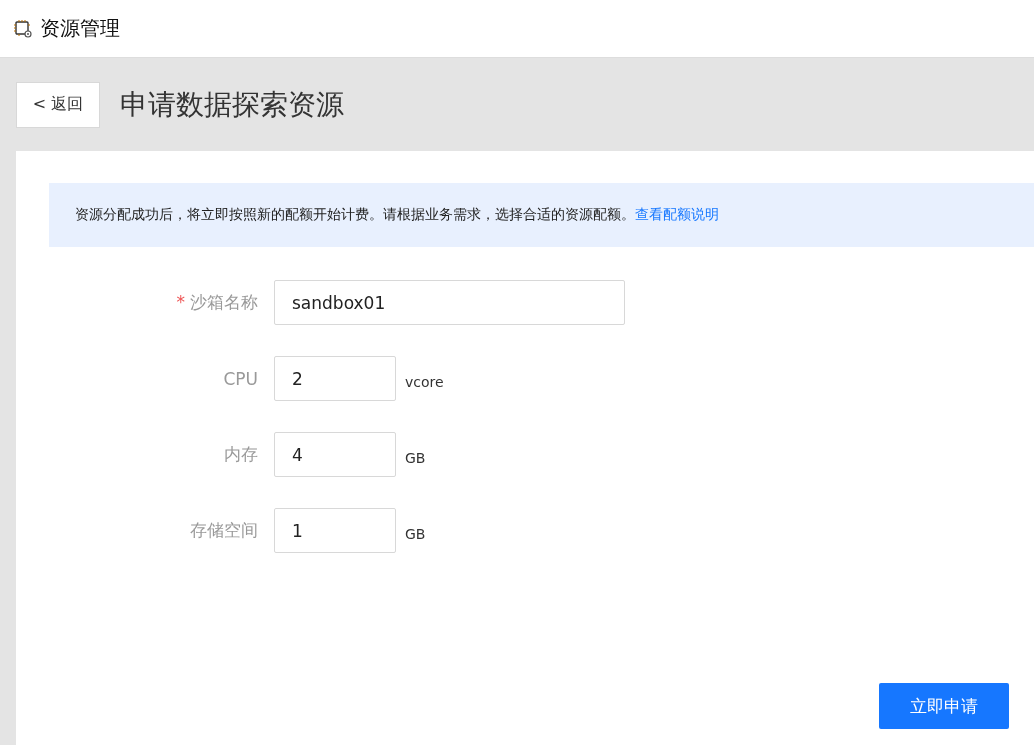 This screenshot has height=745, width=1034. Describe the element at coordinates (58, 104) in the screenshot. I see `back-button: < 返回` at that location.